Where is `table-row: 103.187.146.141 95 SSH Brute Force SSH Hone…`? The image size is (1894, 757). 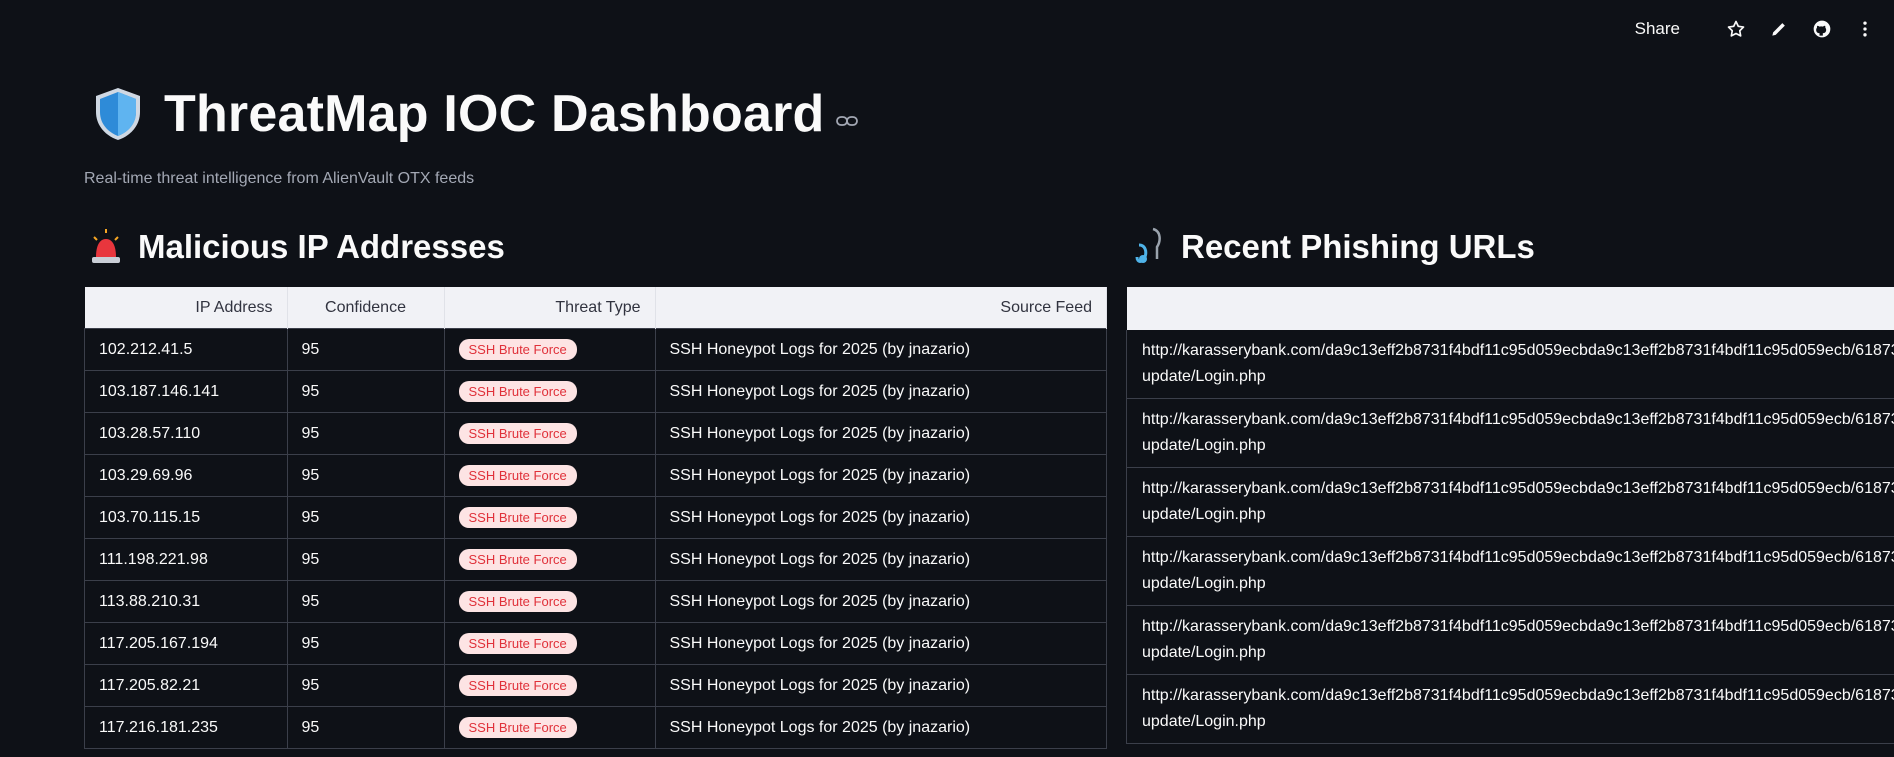
table-row: 103.187.146.141 95 SSH Brute Force SSH Hone… is located at coordinates (595, 391).